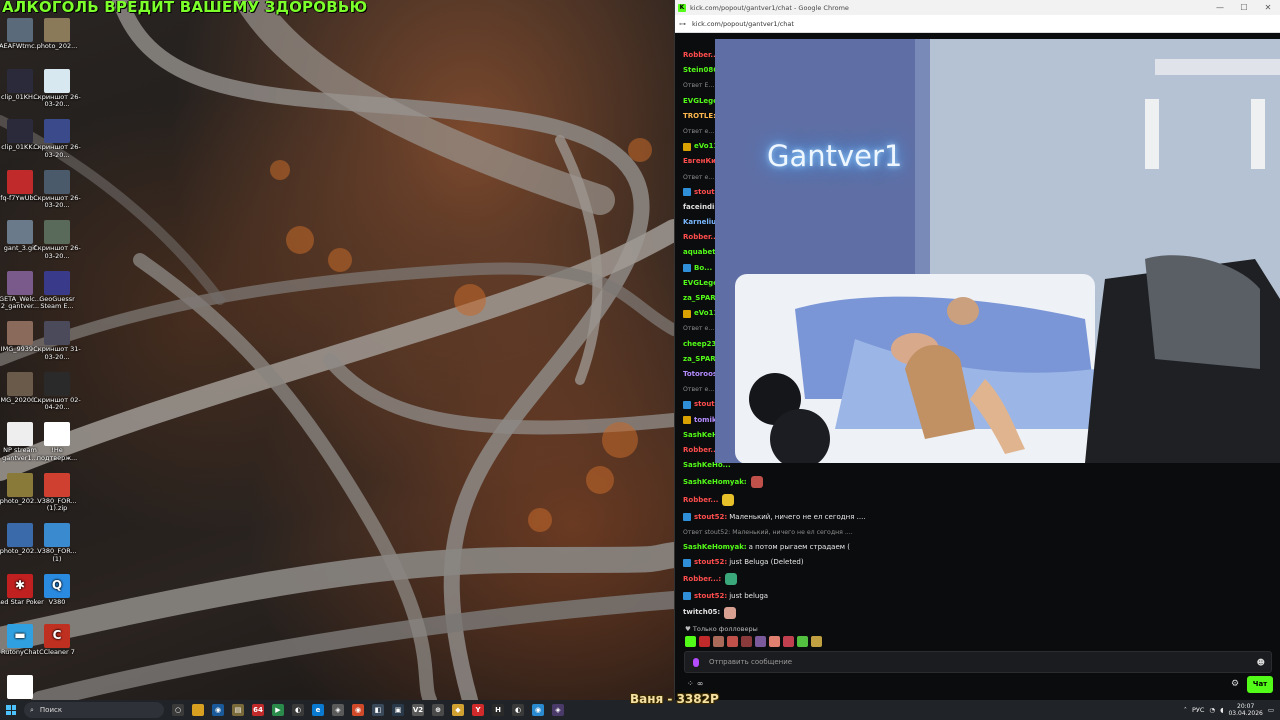  What do you see at coordinates (94, 710) in the screenshot?
I see `taskbar-search: ⌕ Поиск` at bounding box center [94, 710].